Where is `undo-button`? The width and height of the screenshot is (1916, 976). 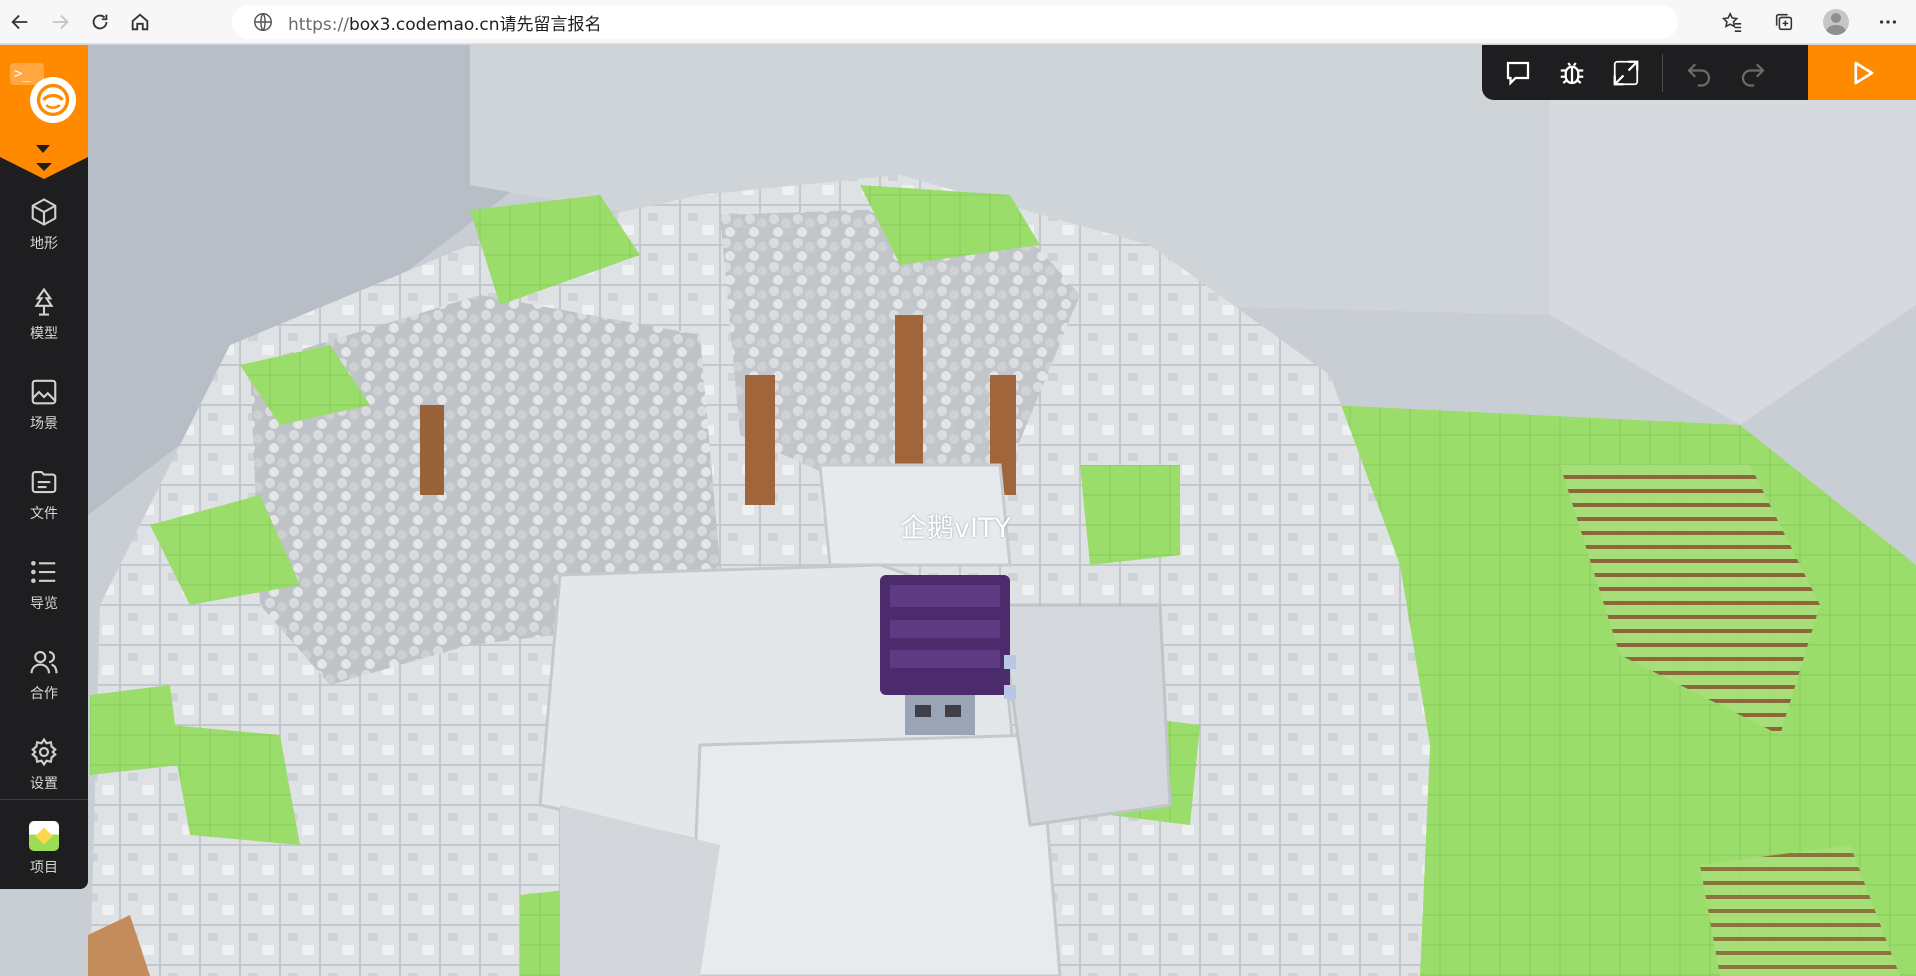
undo-button is located at coordinates (1699, 73).